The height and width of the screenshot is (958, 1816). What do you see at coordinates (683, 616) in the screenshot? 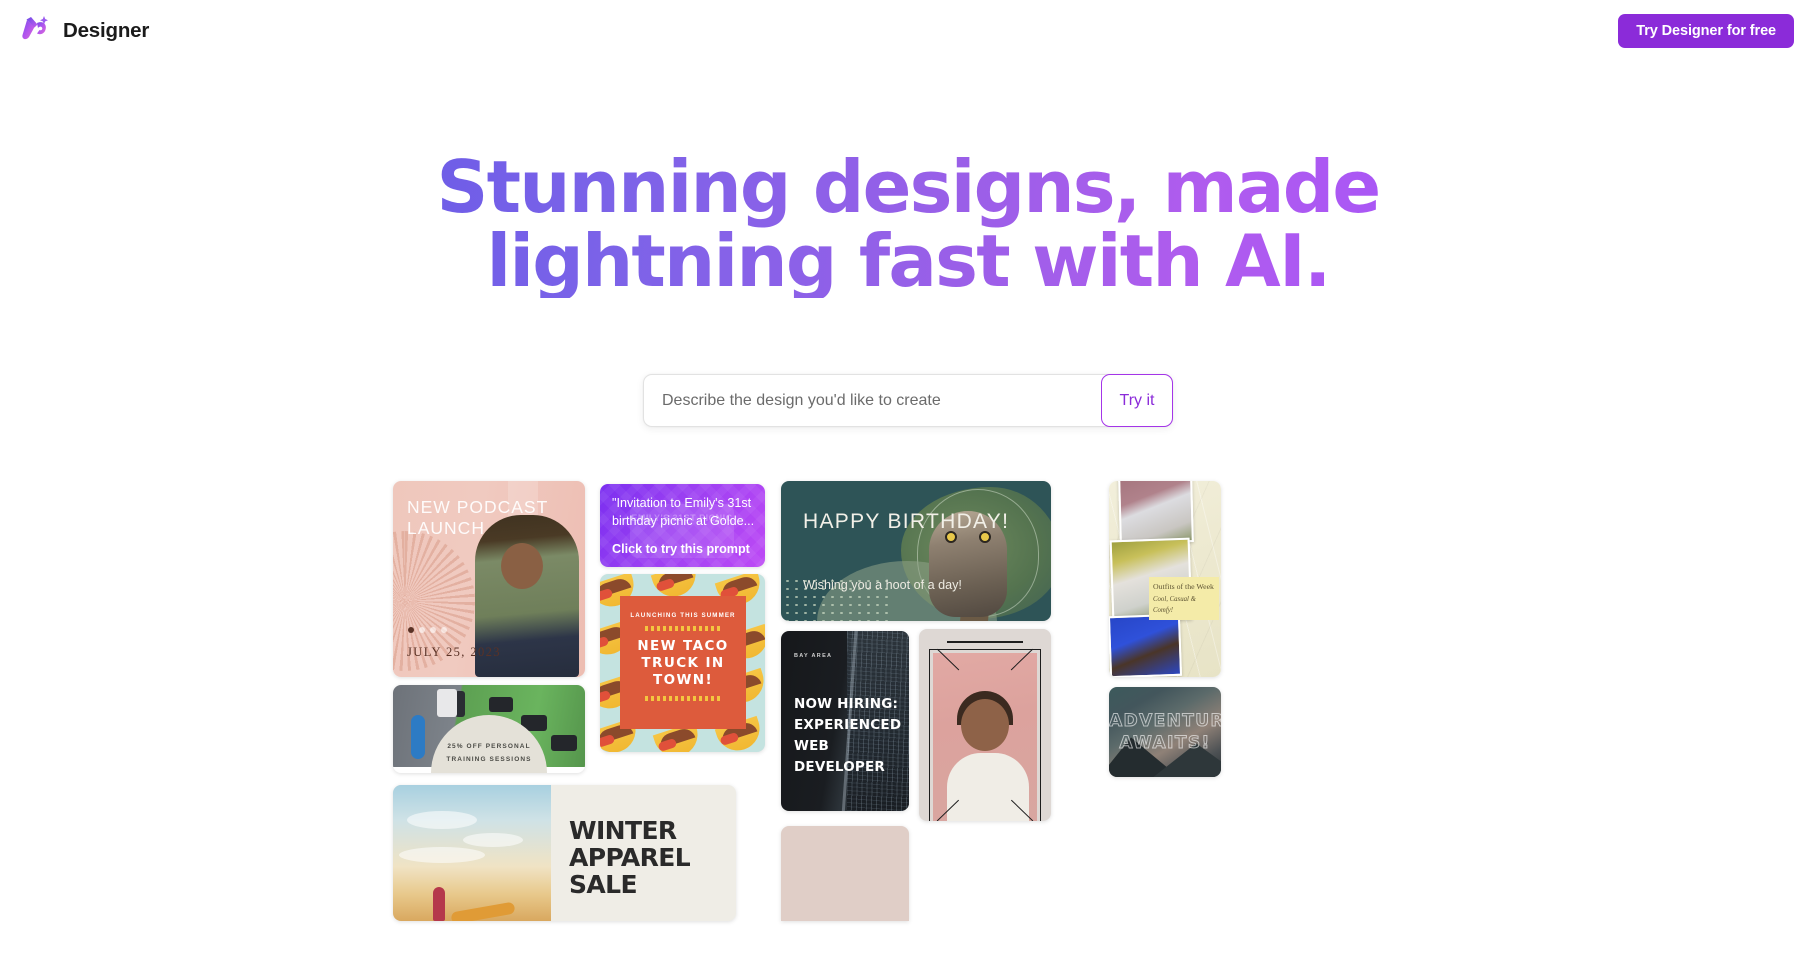
I see `taco-card-kicker: LAUNCHING THIS SUMMER` at bounding box center [683, 616].